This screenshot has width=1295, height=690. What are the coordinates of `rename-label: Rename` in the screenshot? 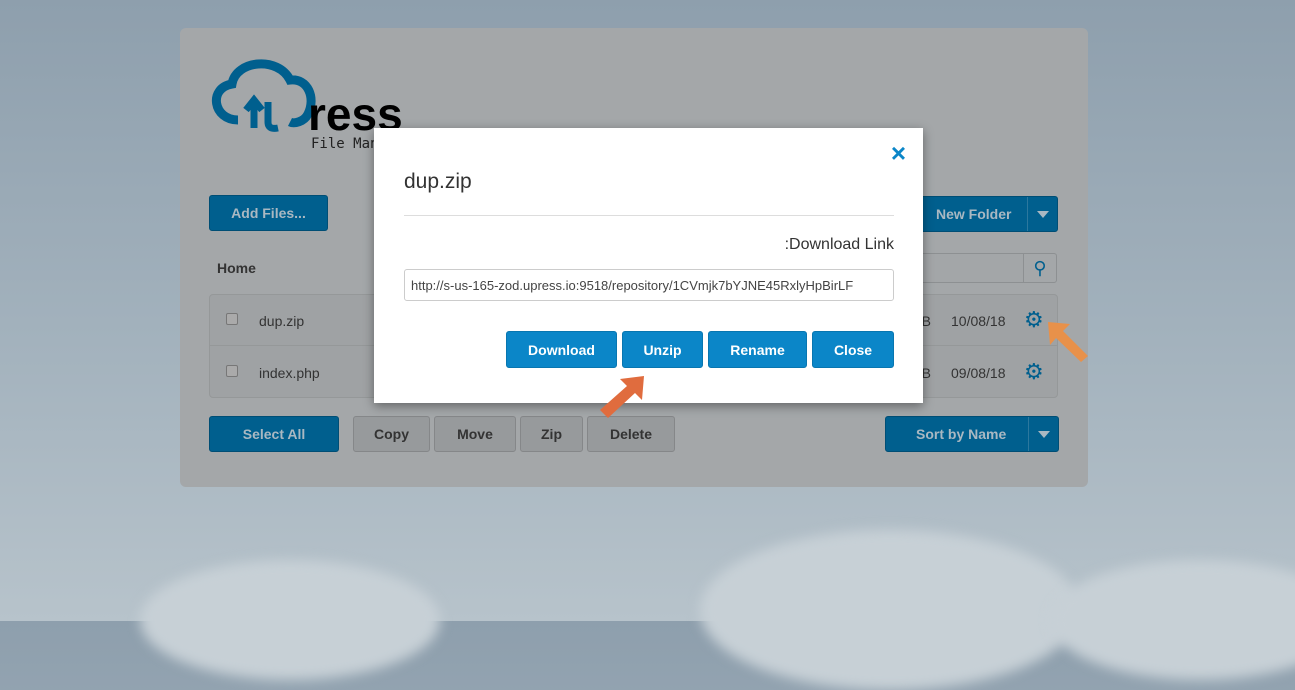 It's located at (757, 349).